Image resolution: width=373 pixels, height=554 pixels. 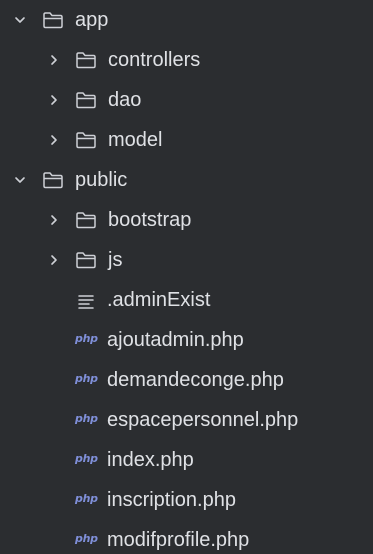 I want to click on tree-item-app: app, so click(x=186, y=20).